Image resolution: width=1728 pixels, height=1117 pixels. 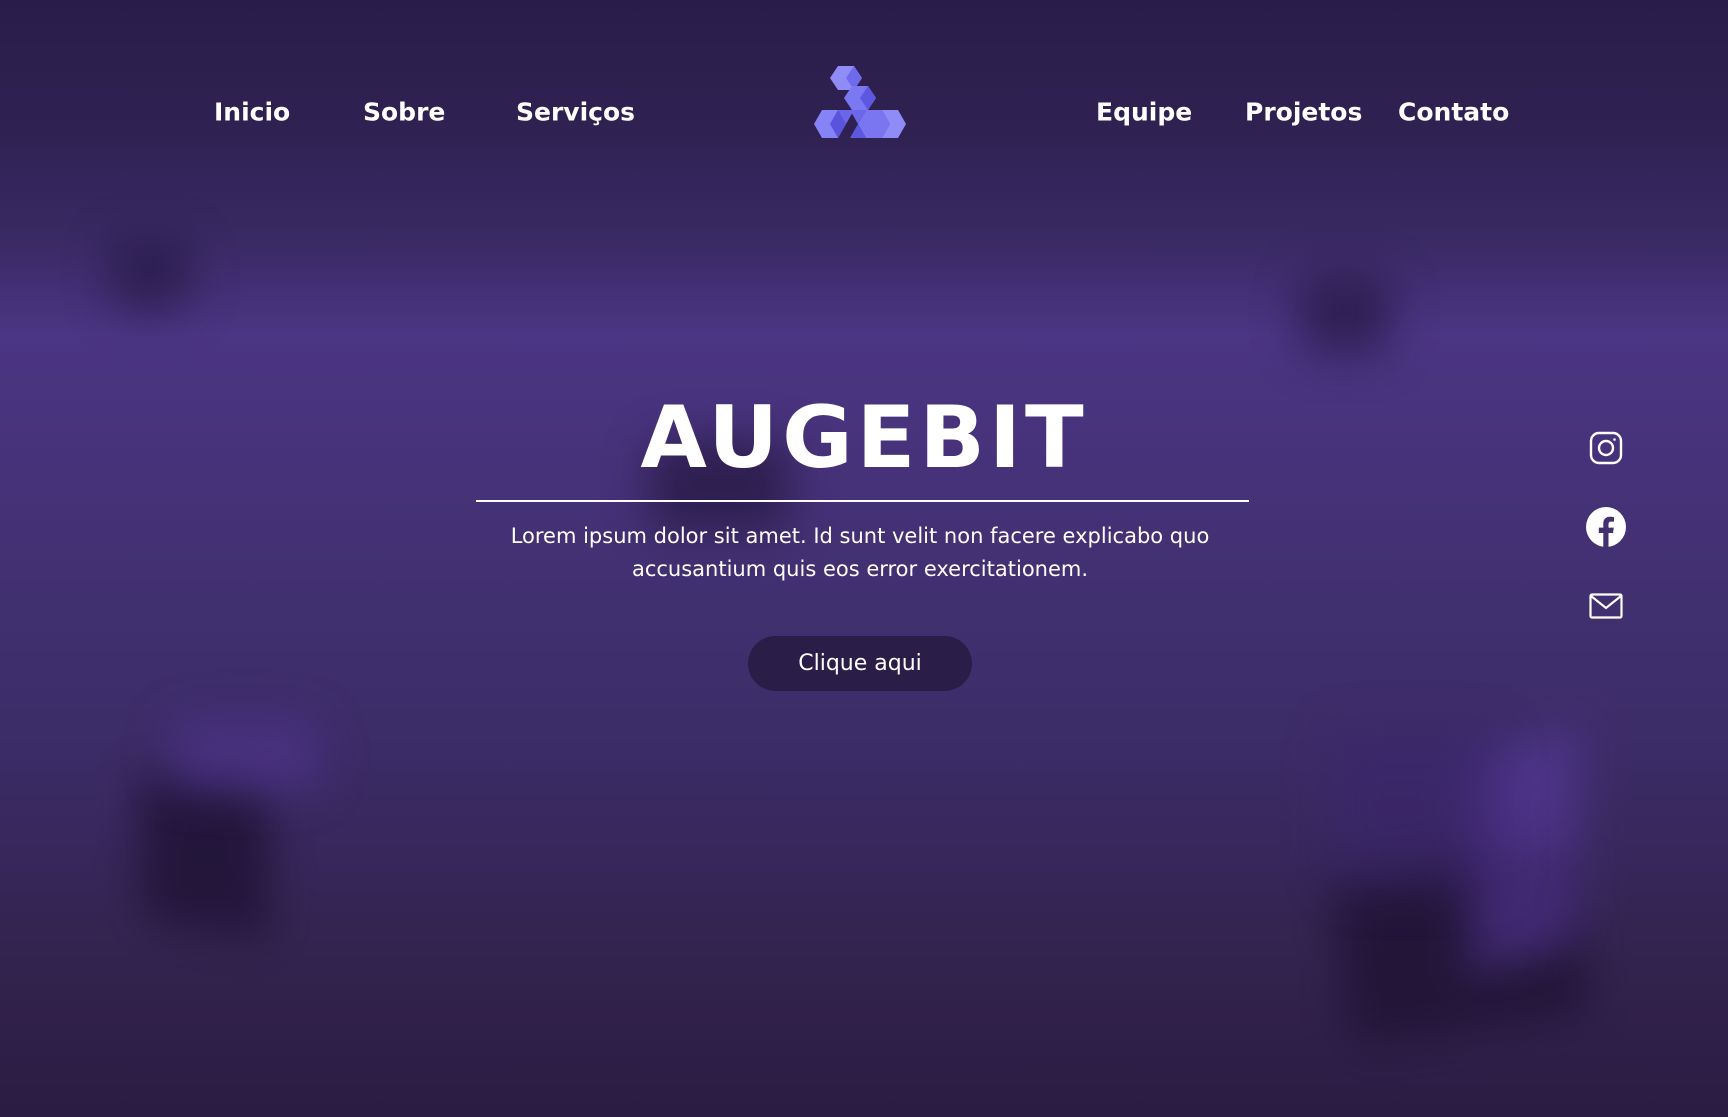 I want to click on nav-link-sobre: Sobre, so click(x=404, y=112).